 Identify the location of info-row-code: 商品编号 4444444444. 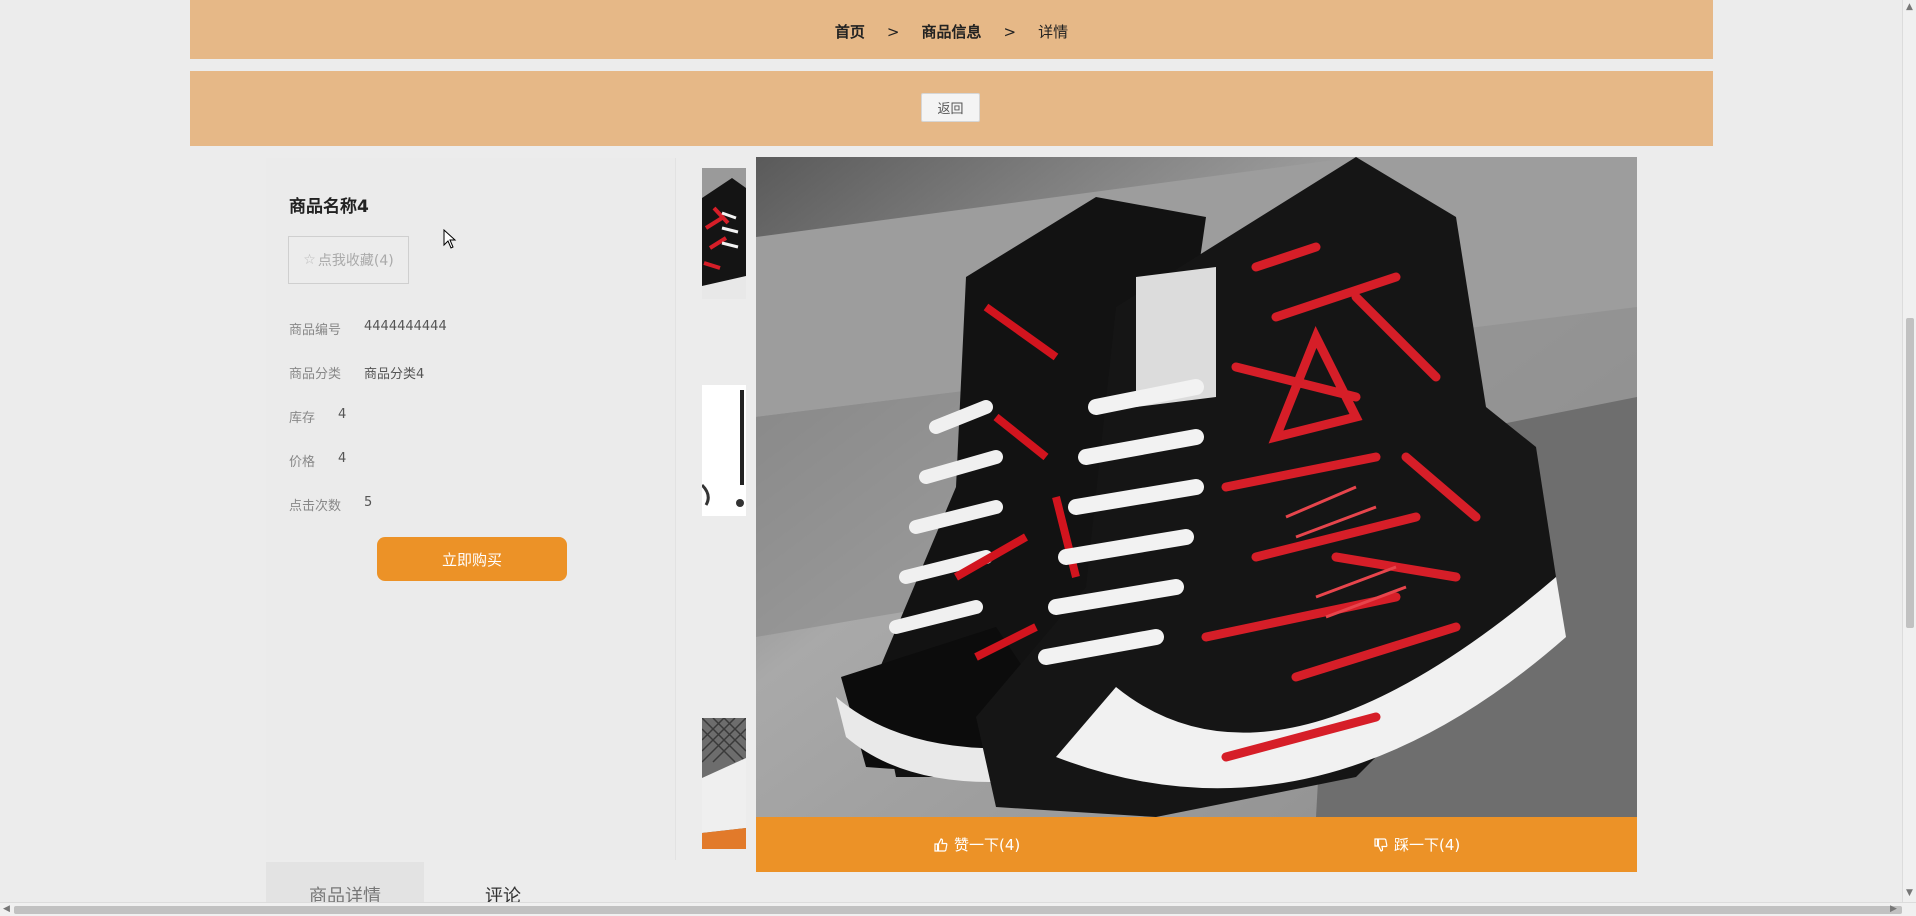
(368, 328).